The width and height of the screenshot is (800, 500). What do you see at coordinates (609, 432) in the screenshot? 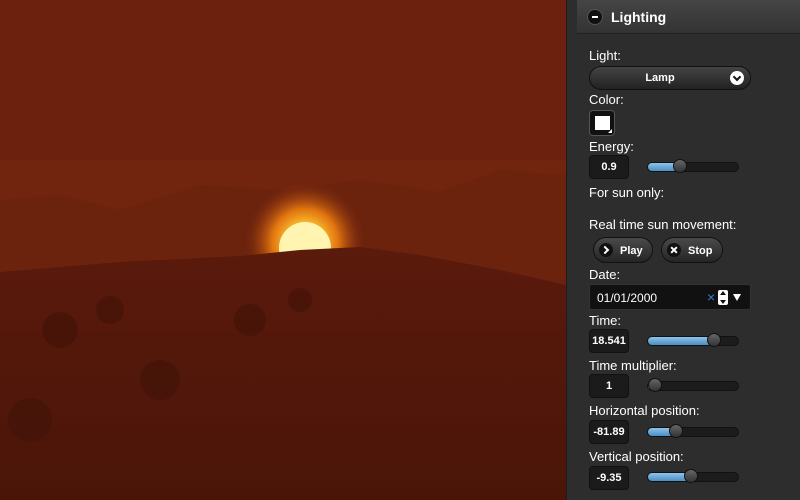
I see `horizontal-input: -81.89` at bounding box center [609, 432].